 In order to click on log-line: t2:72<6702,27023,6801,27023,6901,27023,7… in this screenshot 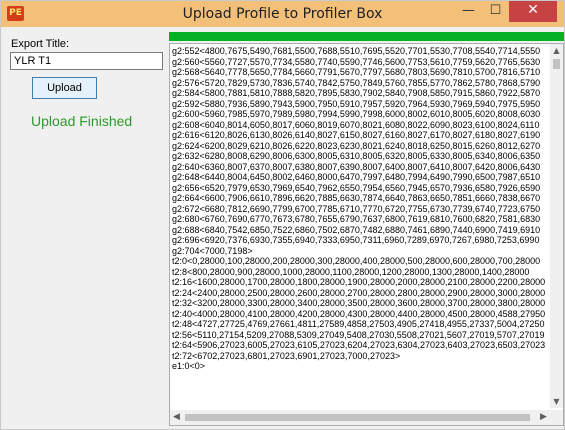, I will do `click(286, 355)`.